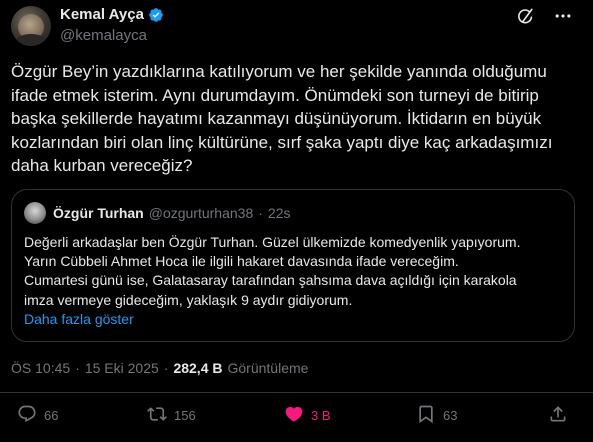 The image size is (593, 442). What do you see at coordinates (544, 16) in the screenshot?
I see `top-actions` at bounding box center [544, 16].